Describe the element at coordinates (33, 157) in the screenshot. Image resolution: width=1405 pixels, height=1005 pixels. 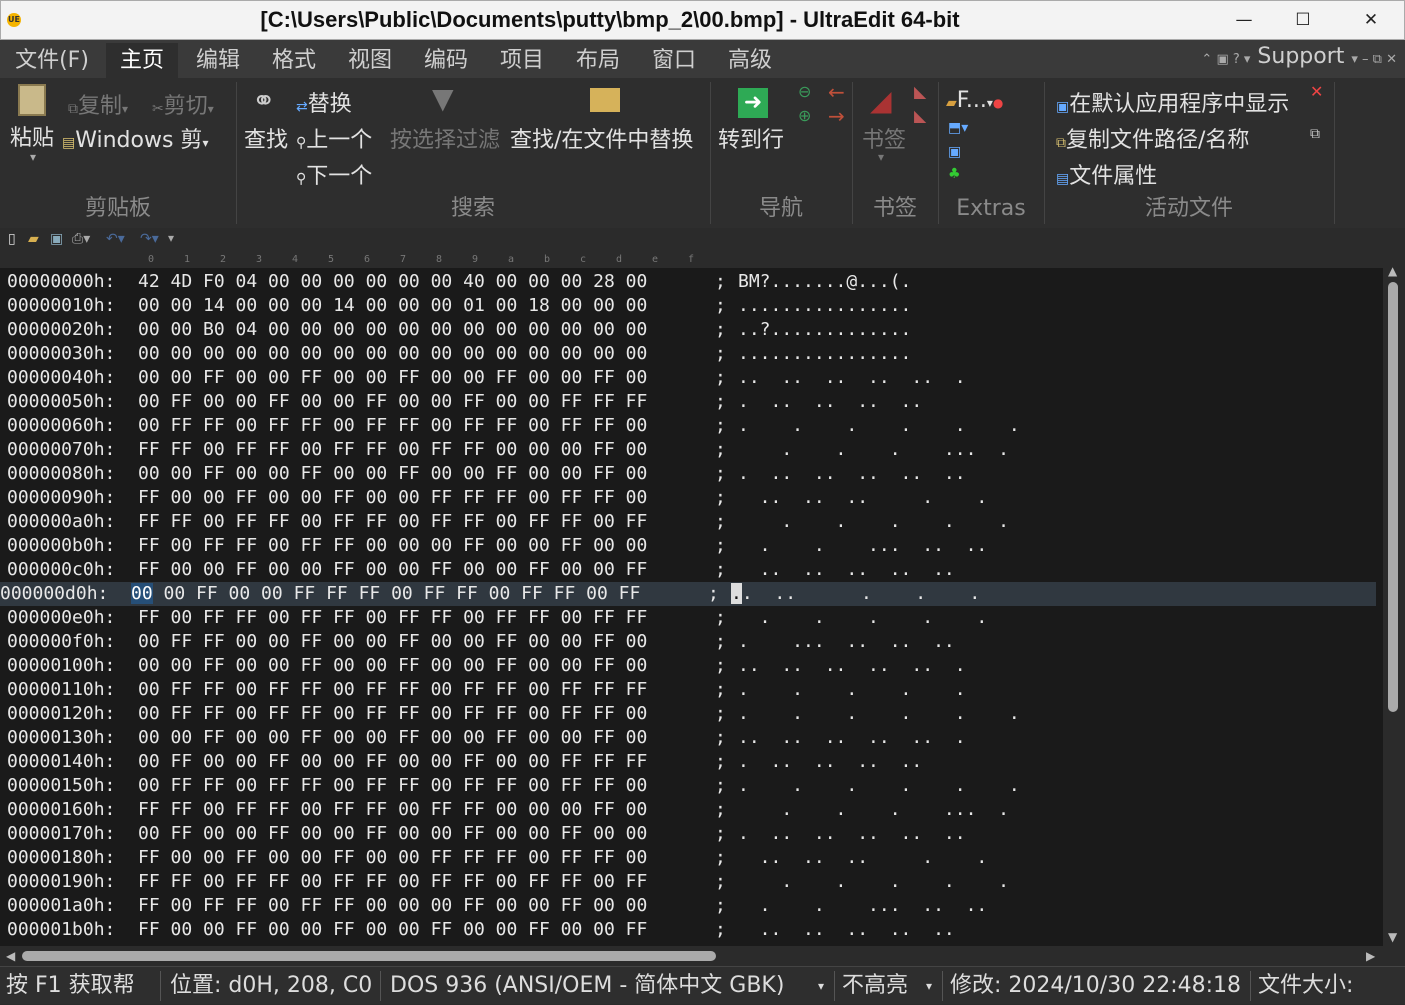
I see `paste-dropdown-icon: ▾` at that location.